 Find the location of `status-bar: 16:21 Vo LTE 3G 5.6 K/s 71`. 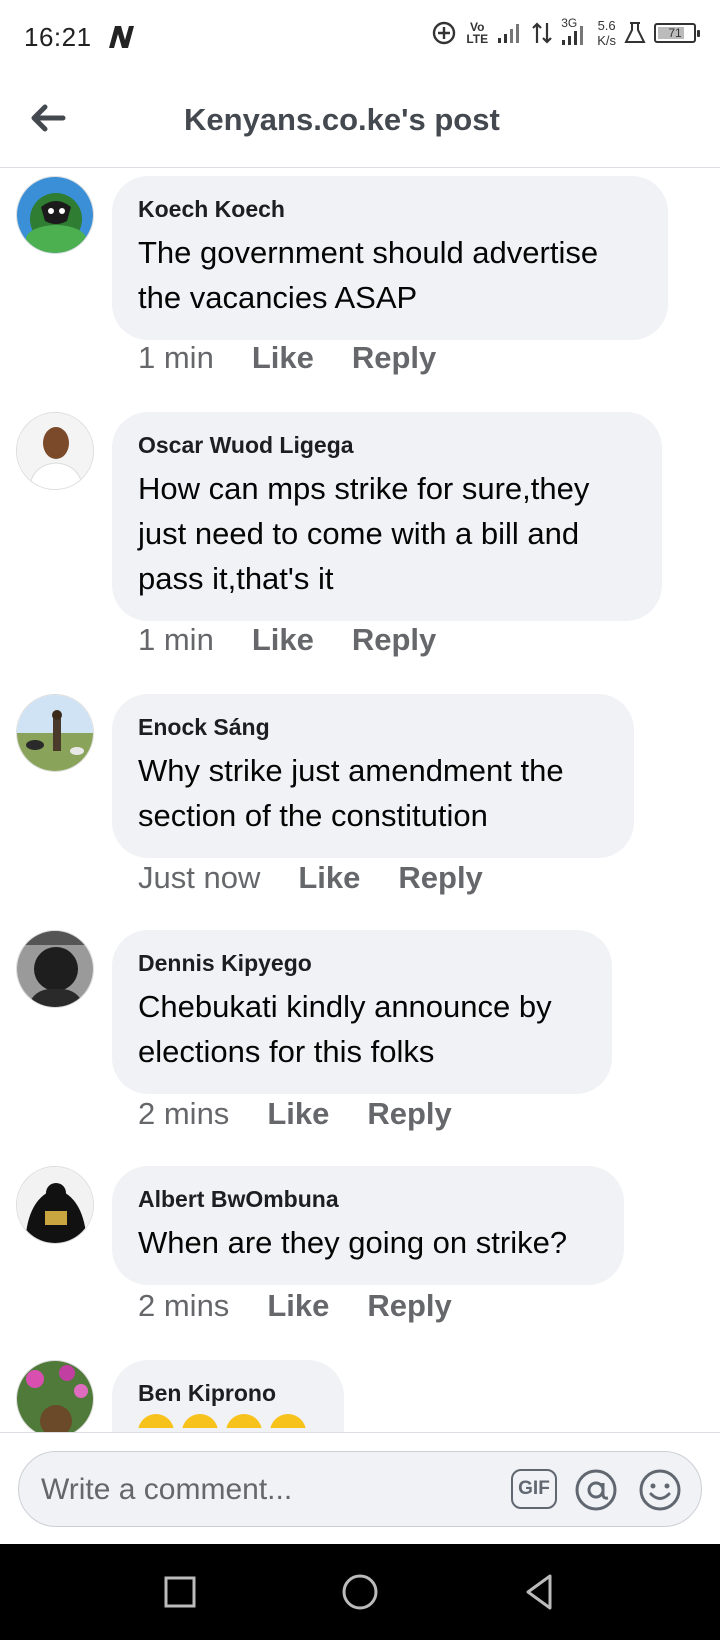

status-bar: 16:21 Vo LTE 3G 5.6 K/s 71 is located at coordinates (360, 37).